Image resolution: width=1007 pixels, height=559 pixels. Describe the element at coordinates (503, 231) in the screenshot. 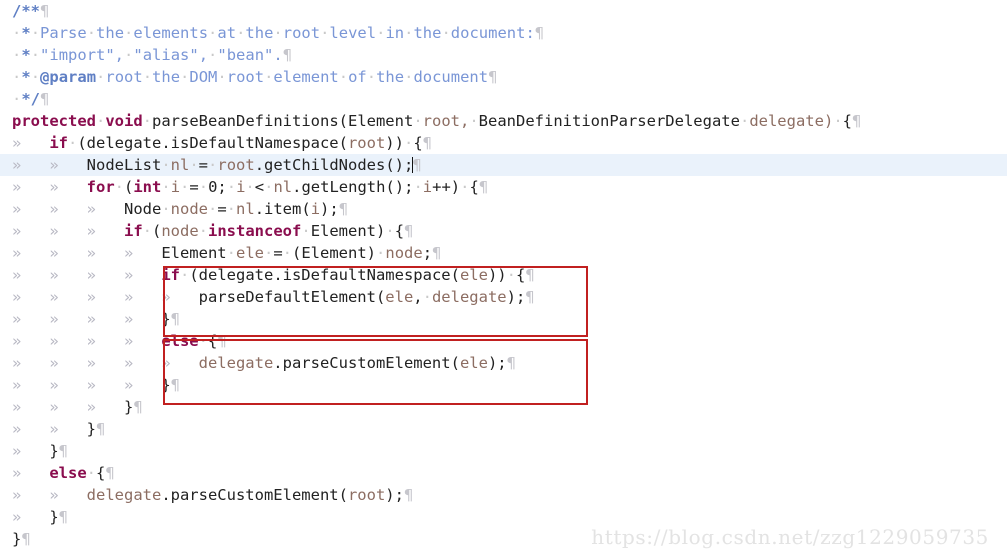

I see `code-line: » » » if·(node·instanceof·Element)·{¶` at that location.